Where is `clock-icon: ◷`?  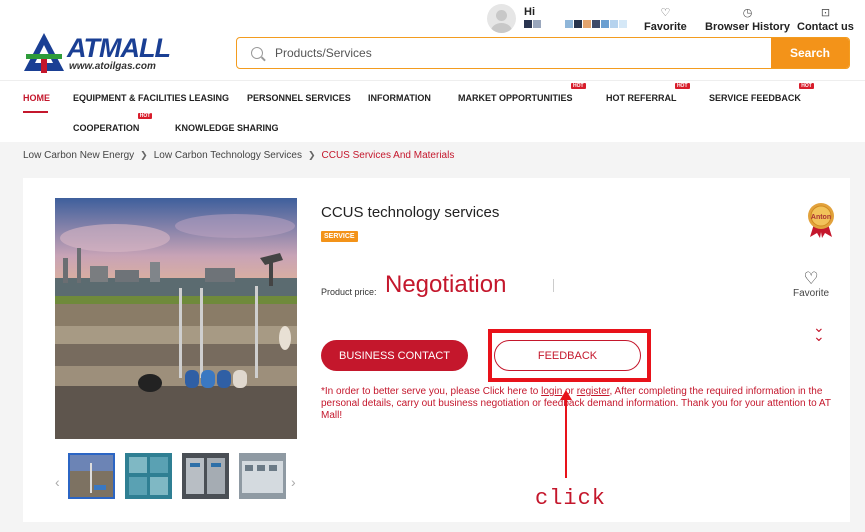
clock-icon: ◷ is located at coordinates (747, 13).